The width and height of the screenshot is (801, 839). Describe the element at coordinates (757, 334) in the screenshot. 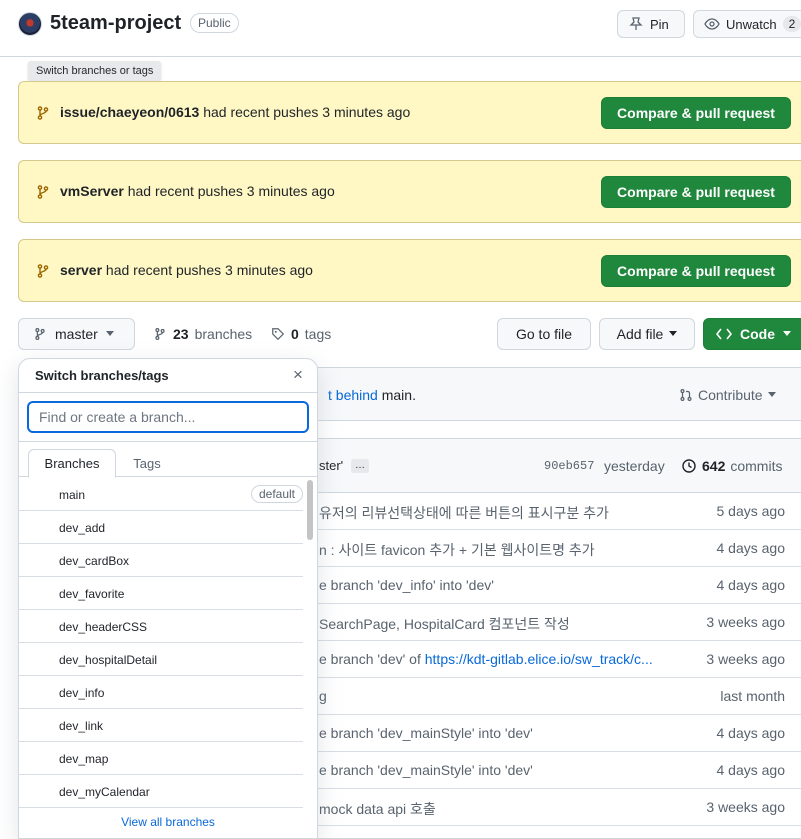

I see `code-label: Code` at that location.